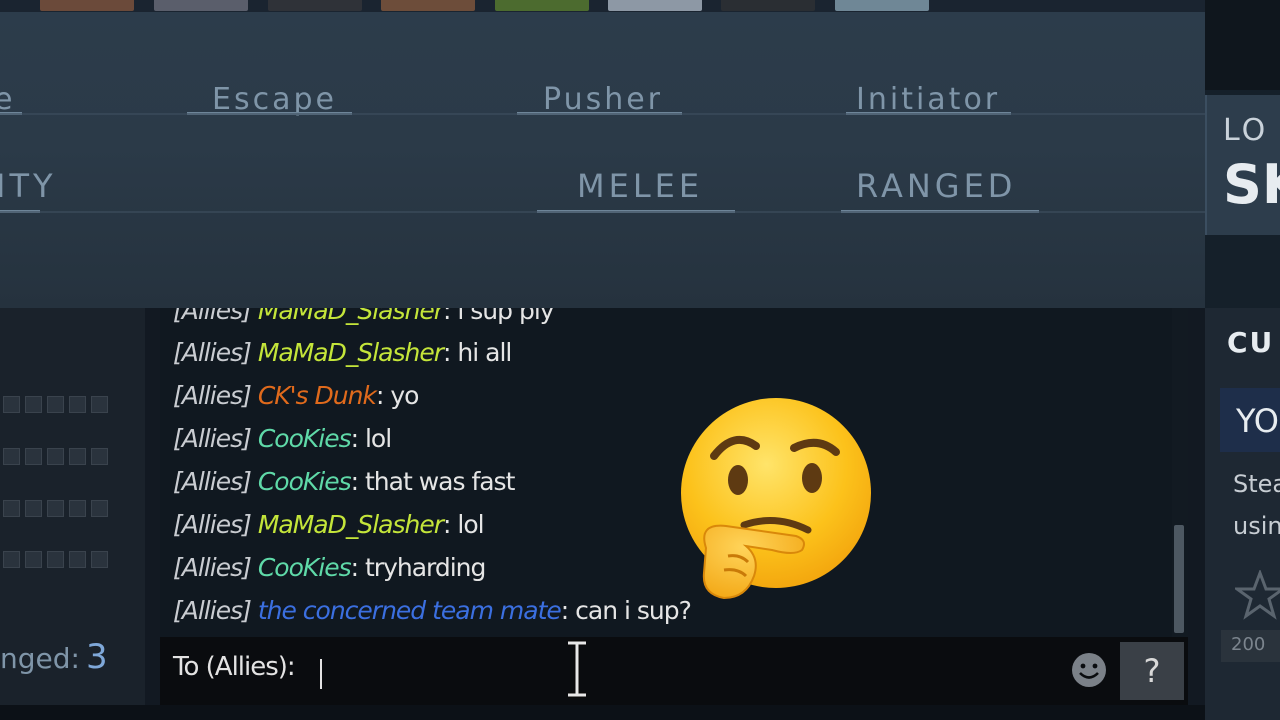  Describe the element at coordinates (602, 712) in the screenshot. I see `bottom-bar` at that location.